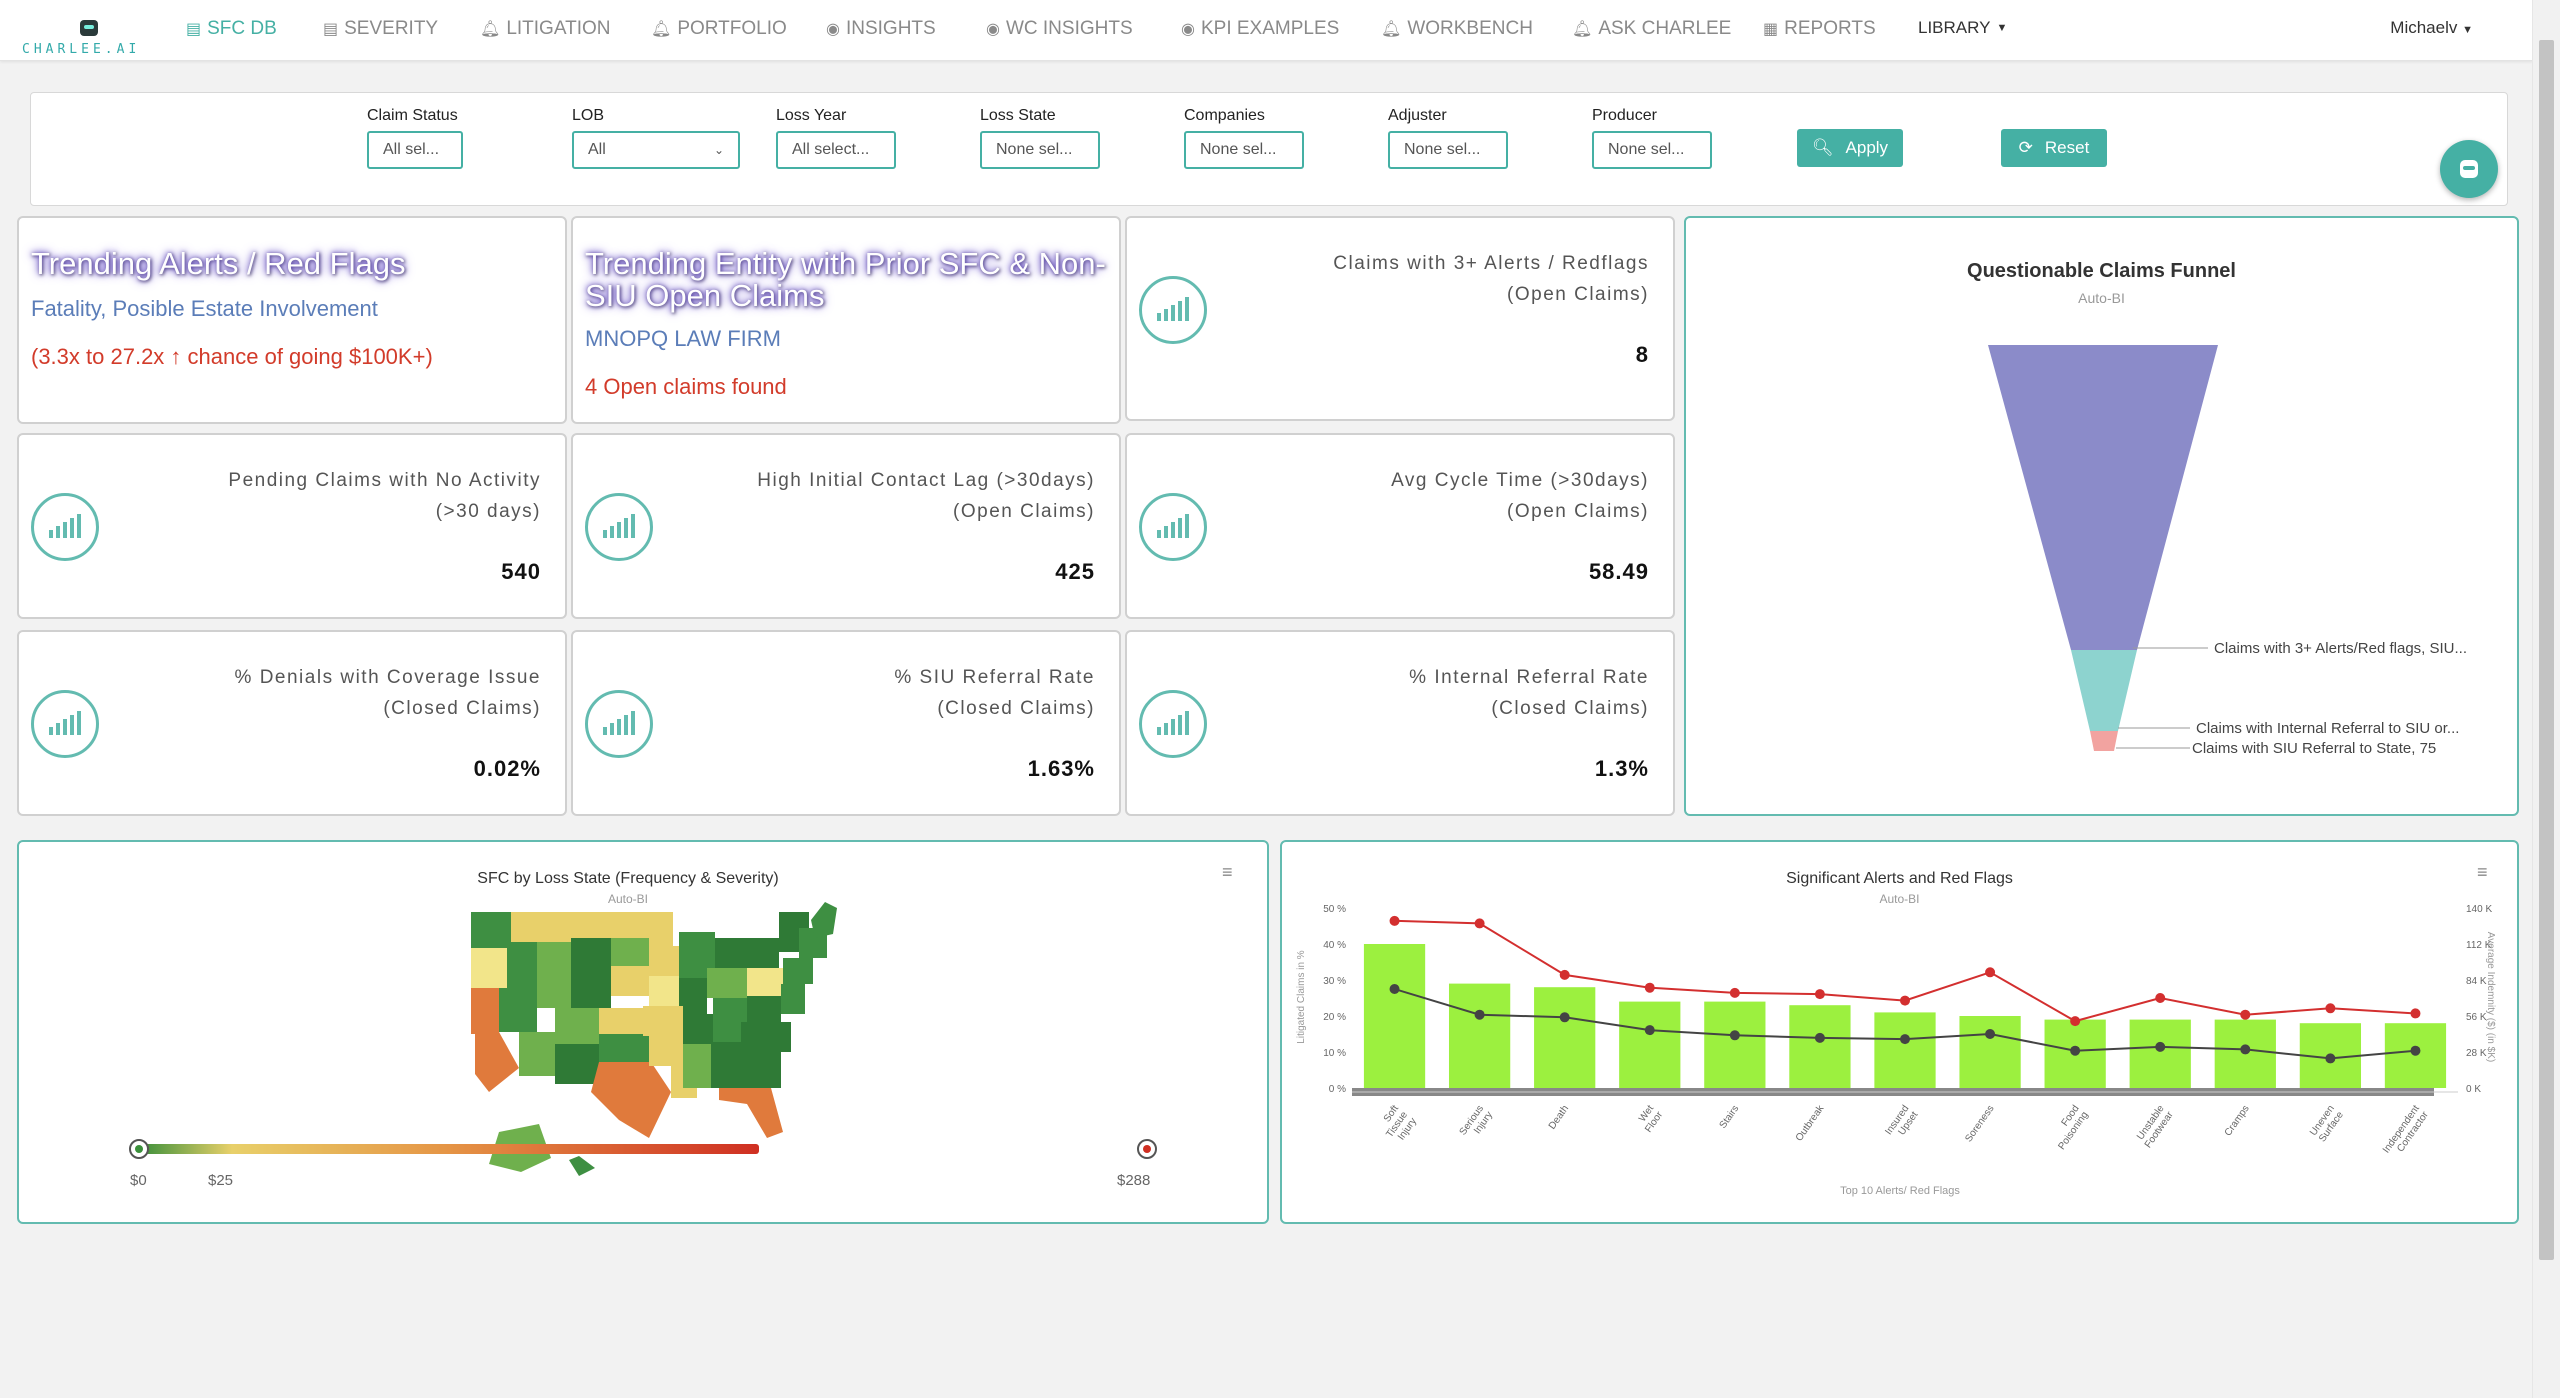 The image size is (2560, 1398). I want to click on scrollbar-thumb, so click(2546, 650).